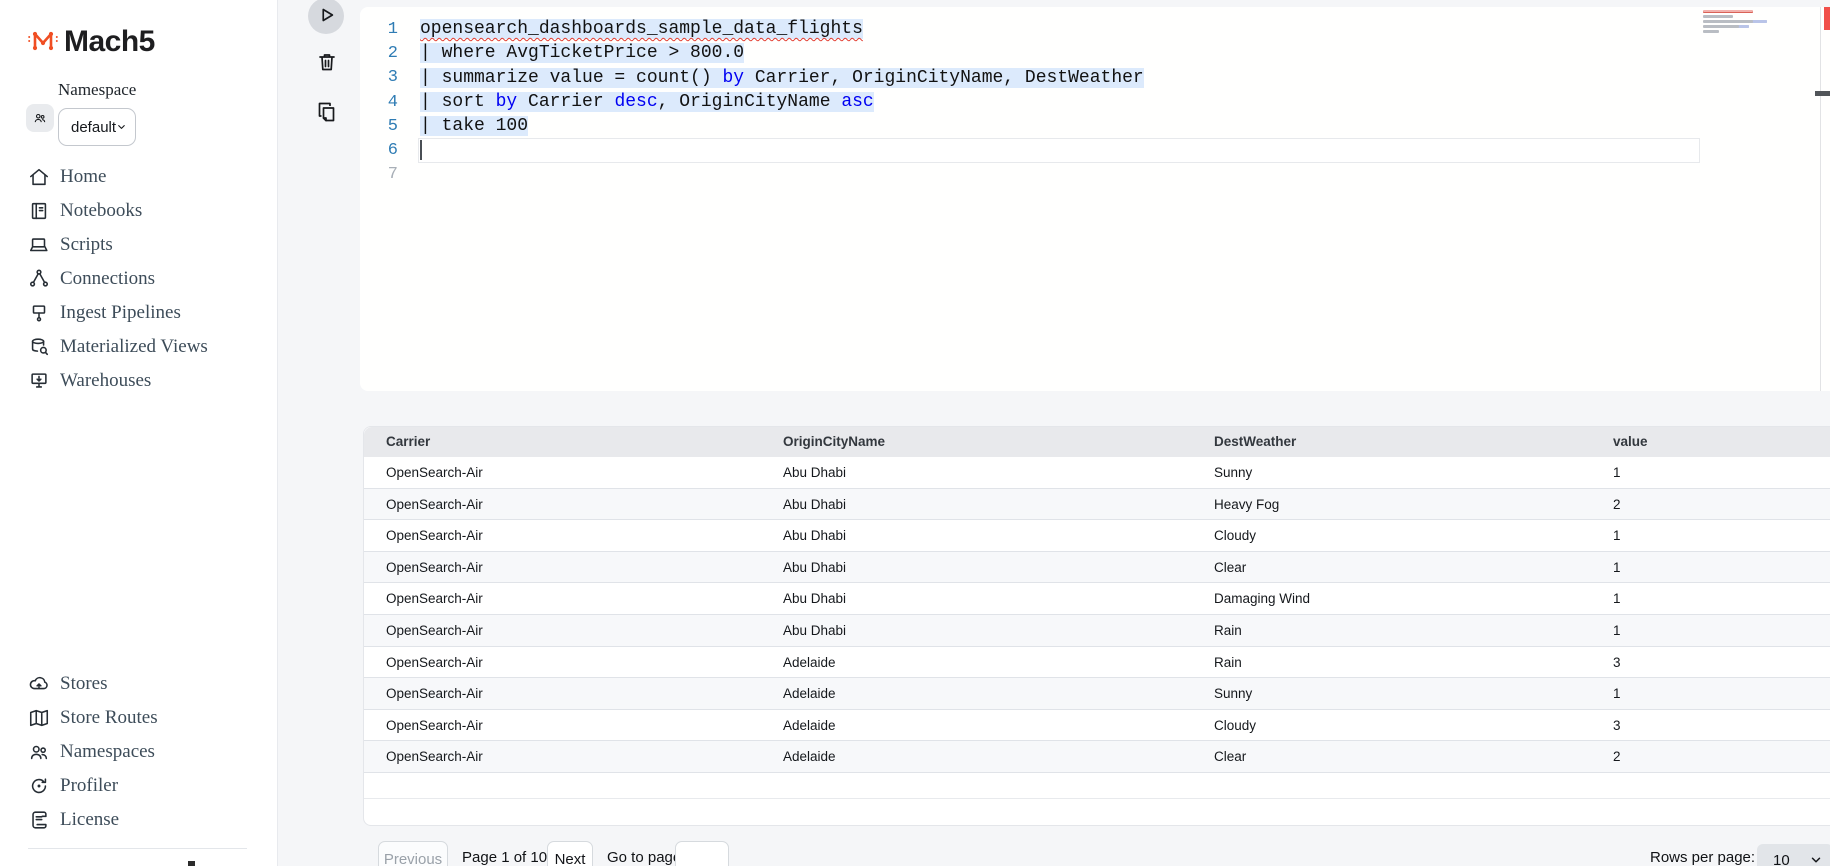 The height and width of the screenshot is (866, 1830). I want to click on line-number: 7, so click(392, 175).